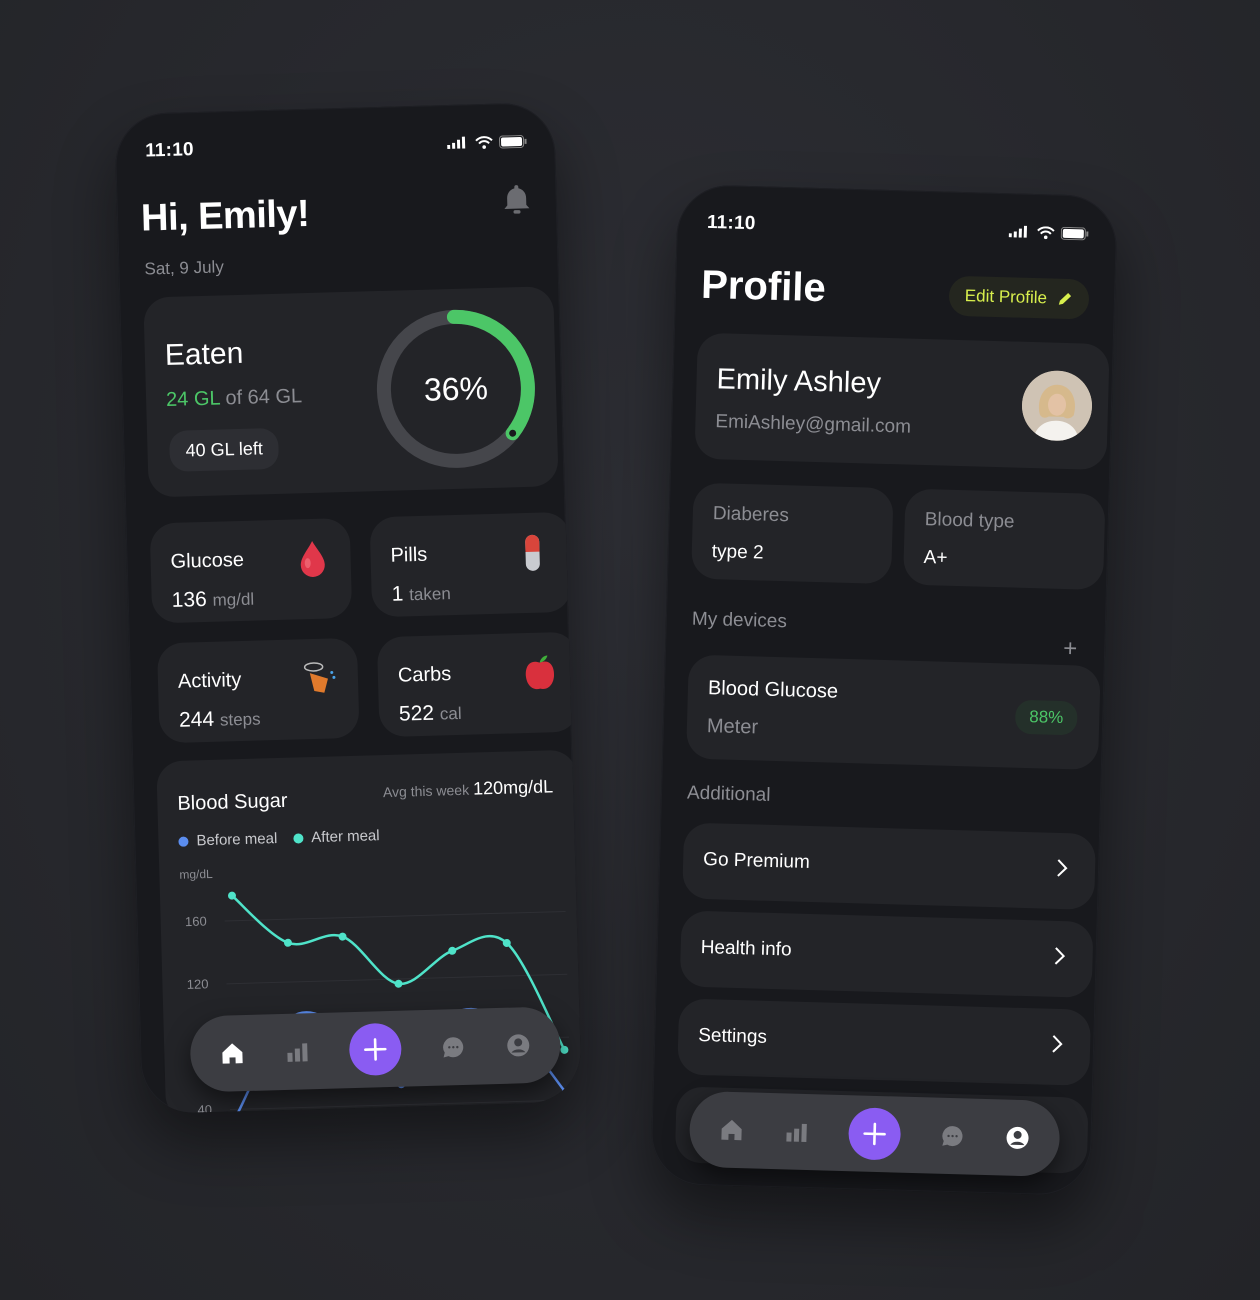 The width and height of the screenshot is (1260, 1300). What do you see at coordinates (209, 681) in the screenshot?
I see `activity-label: Activity` at bounding box center [209, 681].